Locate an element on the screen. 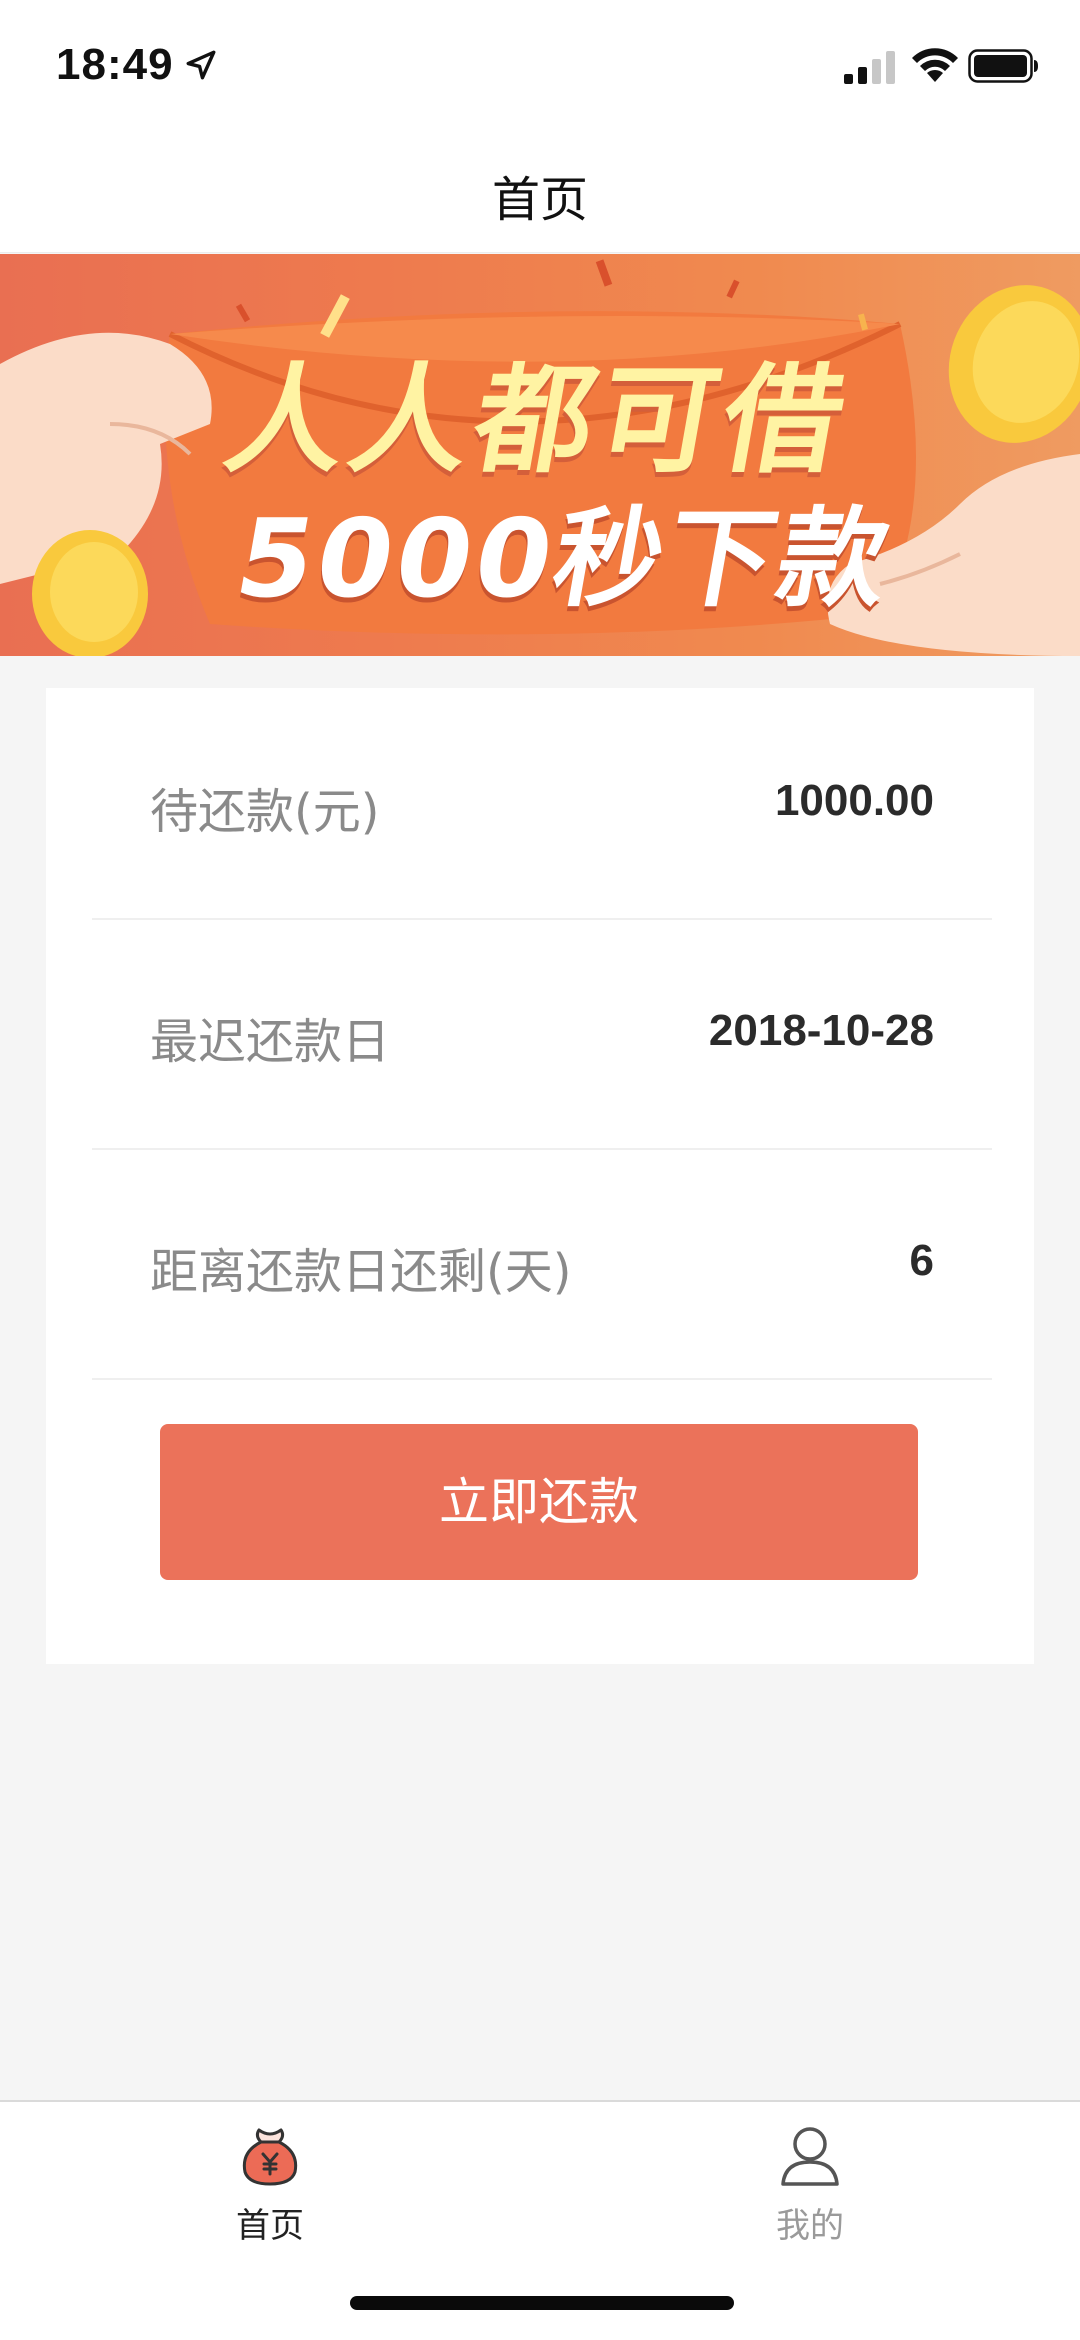 This screenshot has width=1080, height=2340. pending-amount-label: 待还款(元) is located at coordinates (265, 812).